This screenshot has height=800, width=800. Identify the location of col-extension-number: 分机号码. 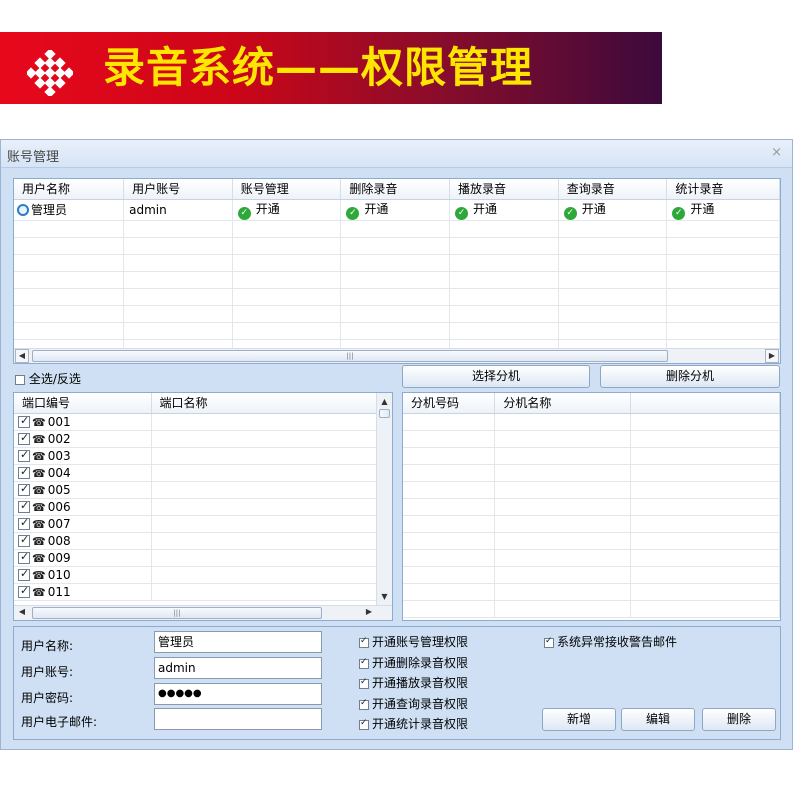
(449, 403).